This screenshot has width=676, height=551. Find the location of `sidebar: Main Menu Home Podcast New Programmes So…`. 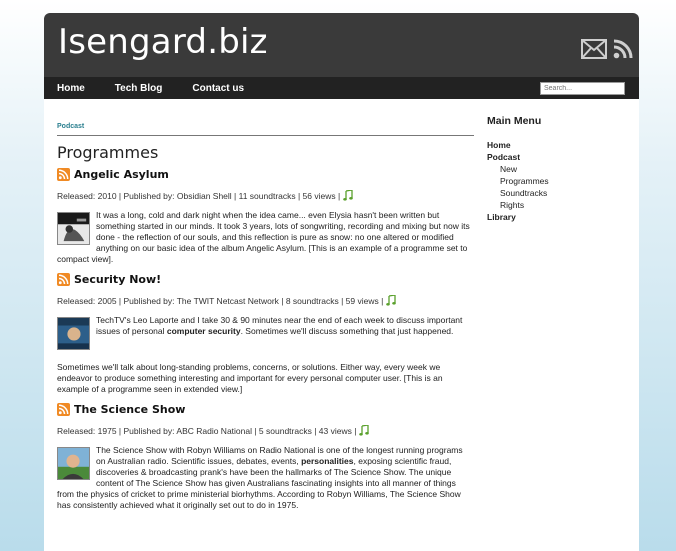

sidebar: Main Menu Home Podcast New Programmes So… is located at coordinates (557, 169).